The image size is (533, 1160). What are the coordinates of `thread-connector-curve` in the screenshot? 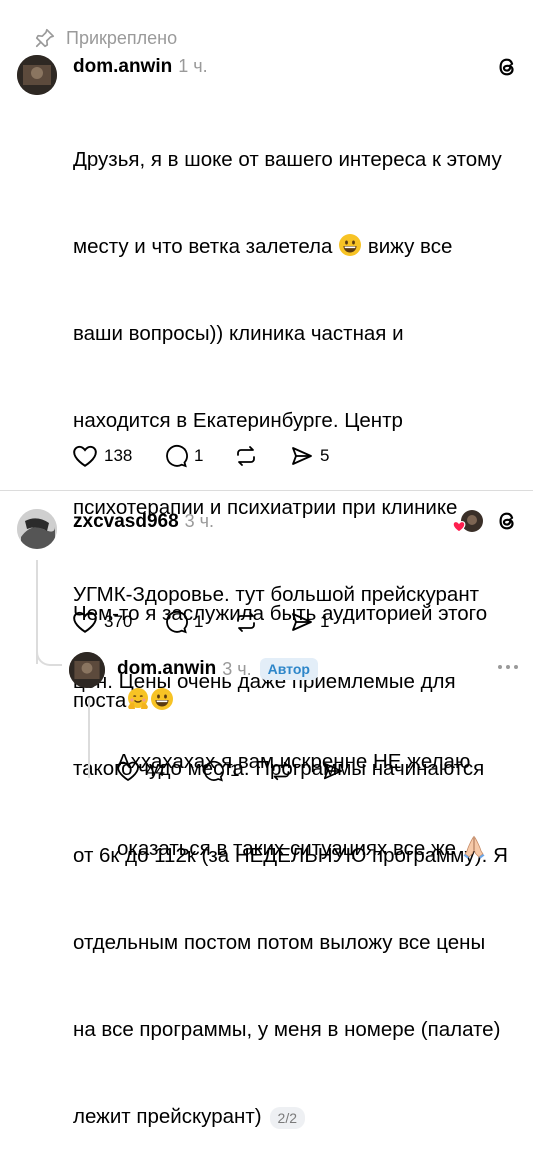 It's located at (49, 656).